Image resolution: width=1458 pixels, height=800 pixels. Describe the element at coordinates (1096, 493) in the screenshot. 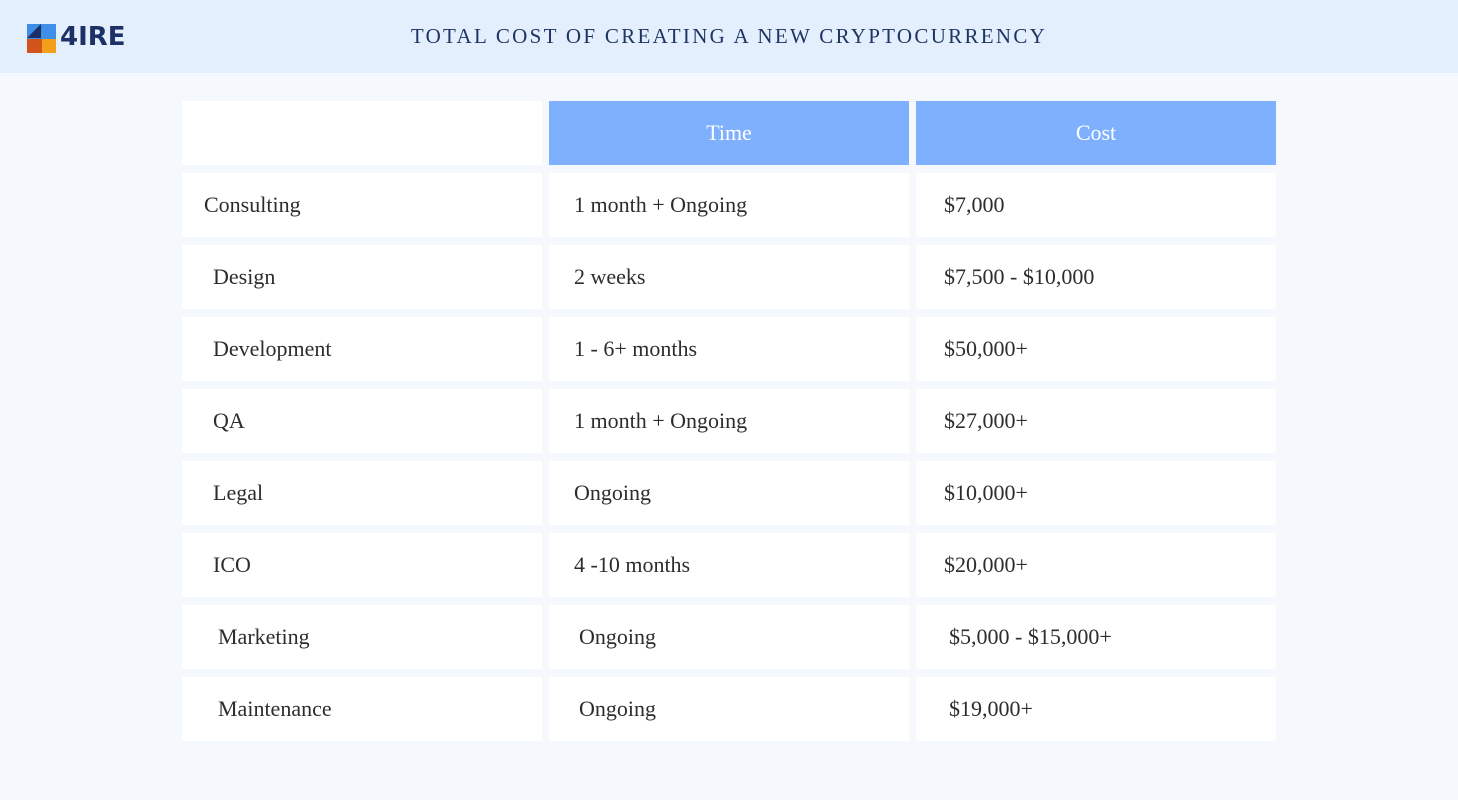

I see `cell-cost: $10,000+` at that location.